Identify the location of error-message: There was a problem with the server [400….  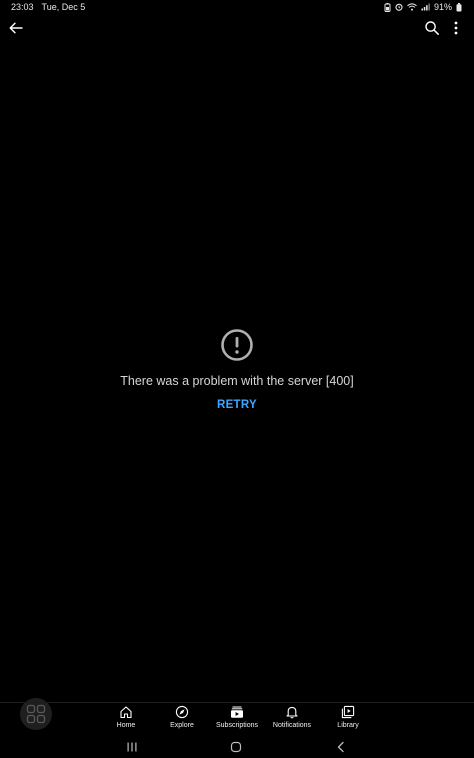
(237, 381).